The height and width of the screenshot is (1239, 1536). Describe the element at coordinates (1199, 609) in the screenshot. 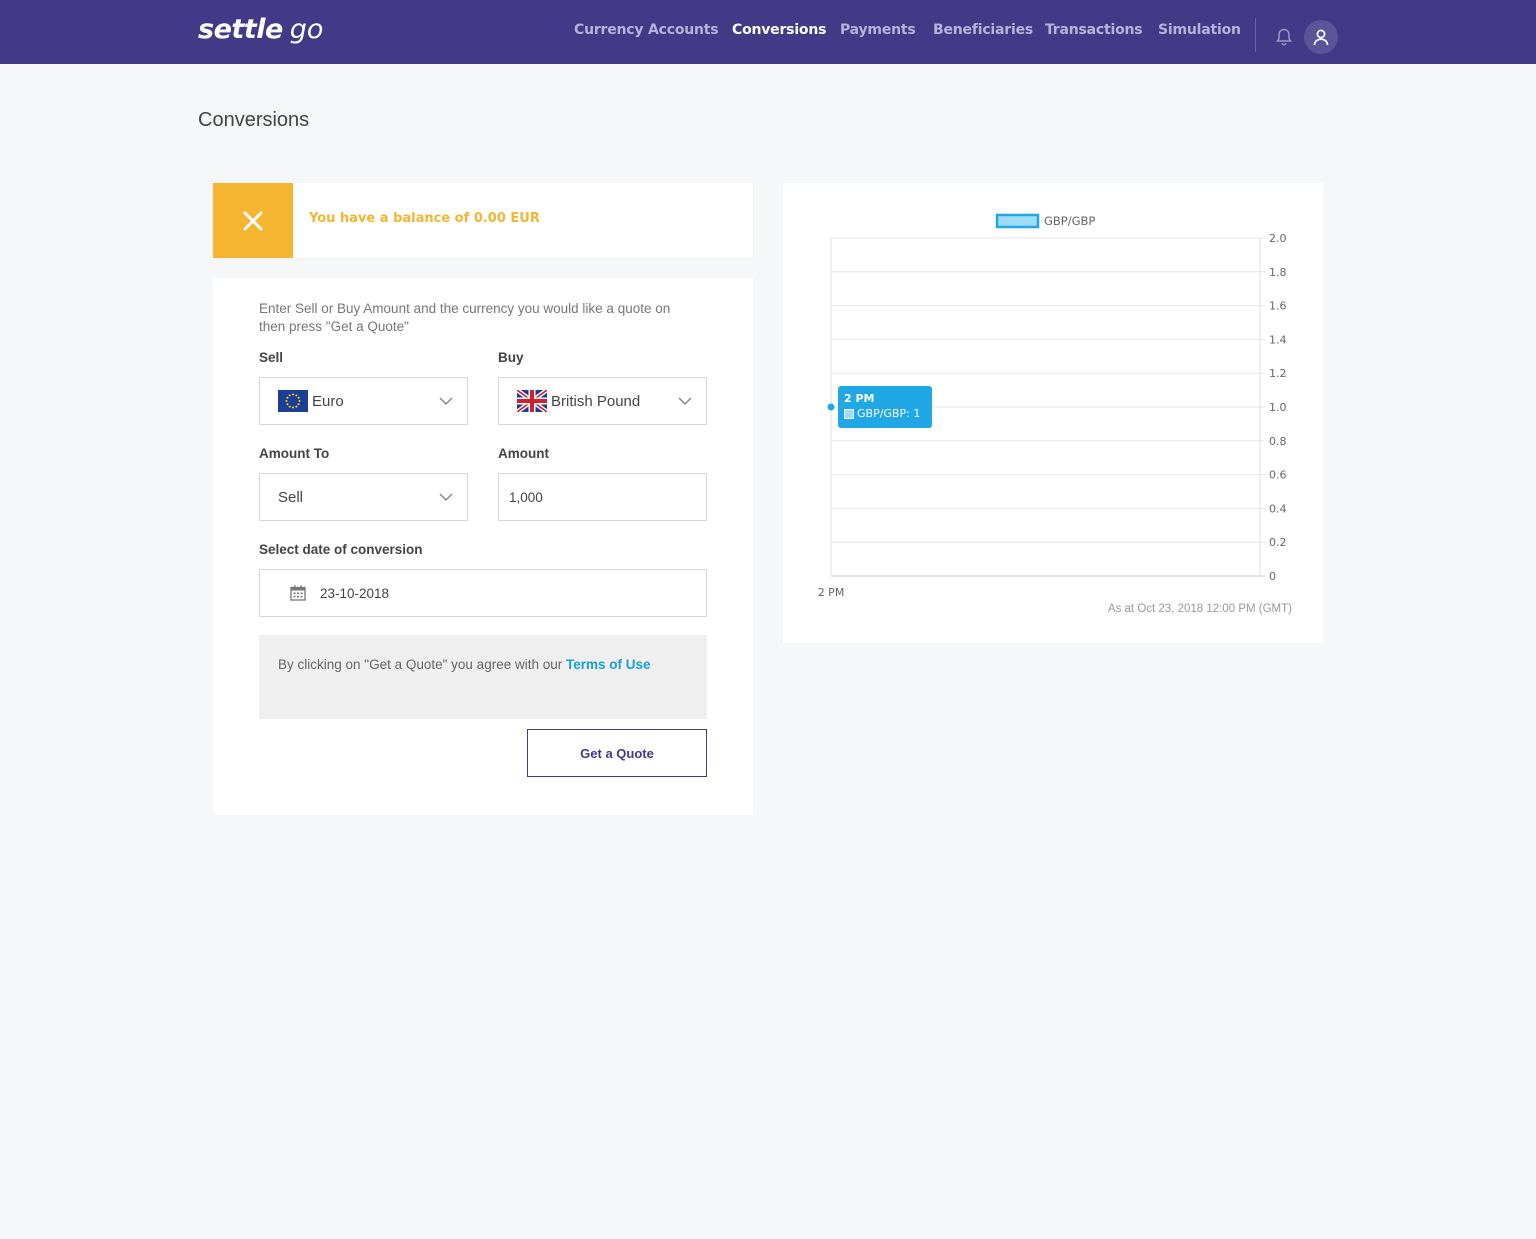

I see `chart-timestamp: As at Oct 23, 2018 12:00 PM (GMT)` at that location.